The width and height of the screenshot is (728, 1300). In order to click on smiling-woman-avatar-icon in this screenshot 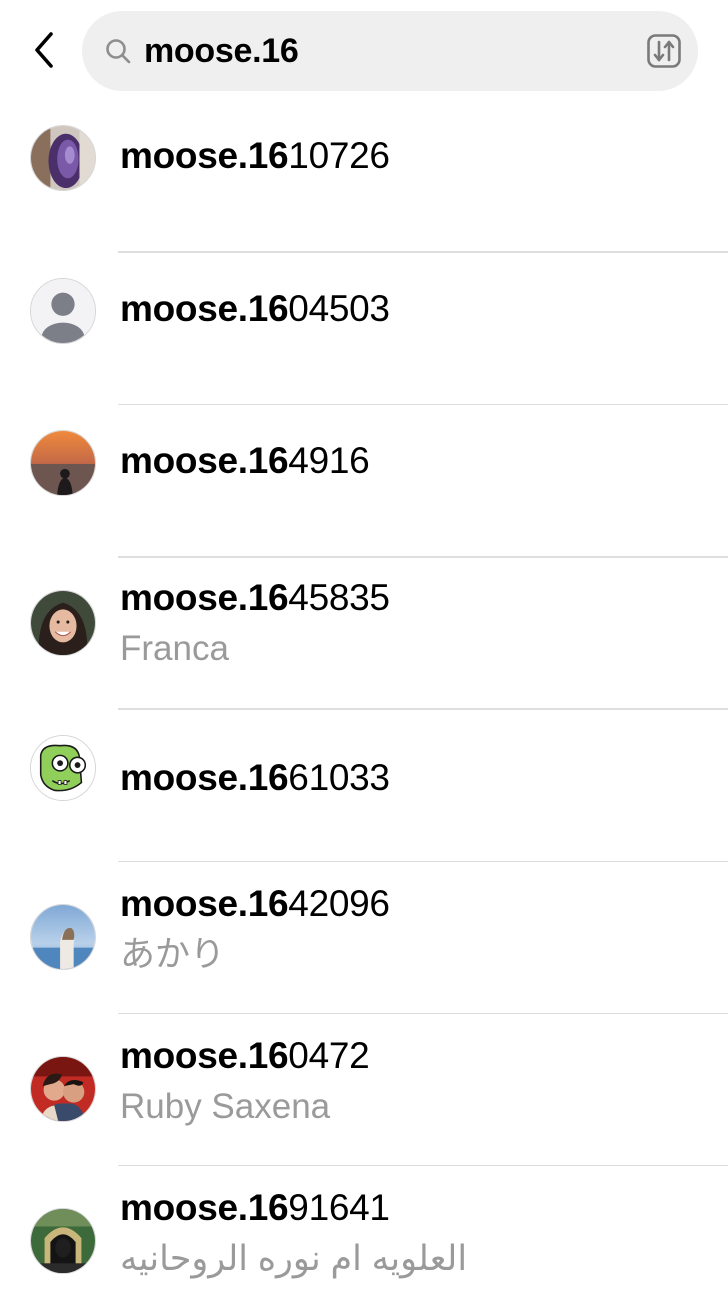, I will do `click(63, 622)`.